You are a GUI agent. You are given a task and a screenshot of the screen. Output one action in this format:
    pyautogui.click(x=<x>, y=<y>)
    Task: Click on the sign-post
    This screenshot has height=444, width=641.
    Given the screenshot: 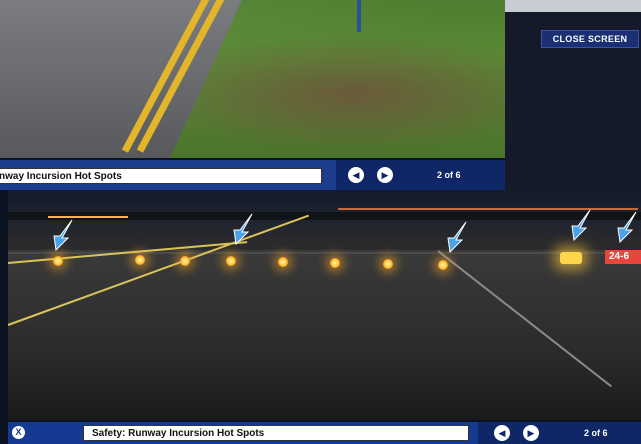 What is the action you would take?
    pyautogui.click(x=359, y=16)
    